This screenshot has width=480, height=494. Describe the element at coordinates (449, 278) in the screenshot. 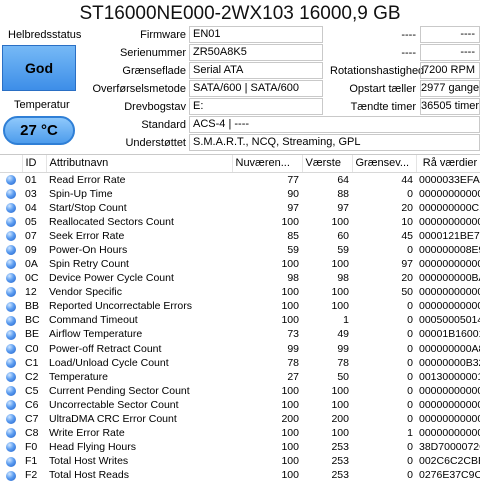

I see `cell-raw: 000000000BA1` at that location.